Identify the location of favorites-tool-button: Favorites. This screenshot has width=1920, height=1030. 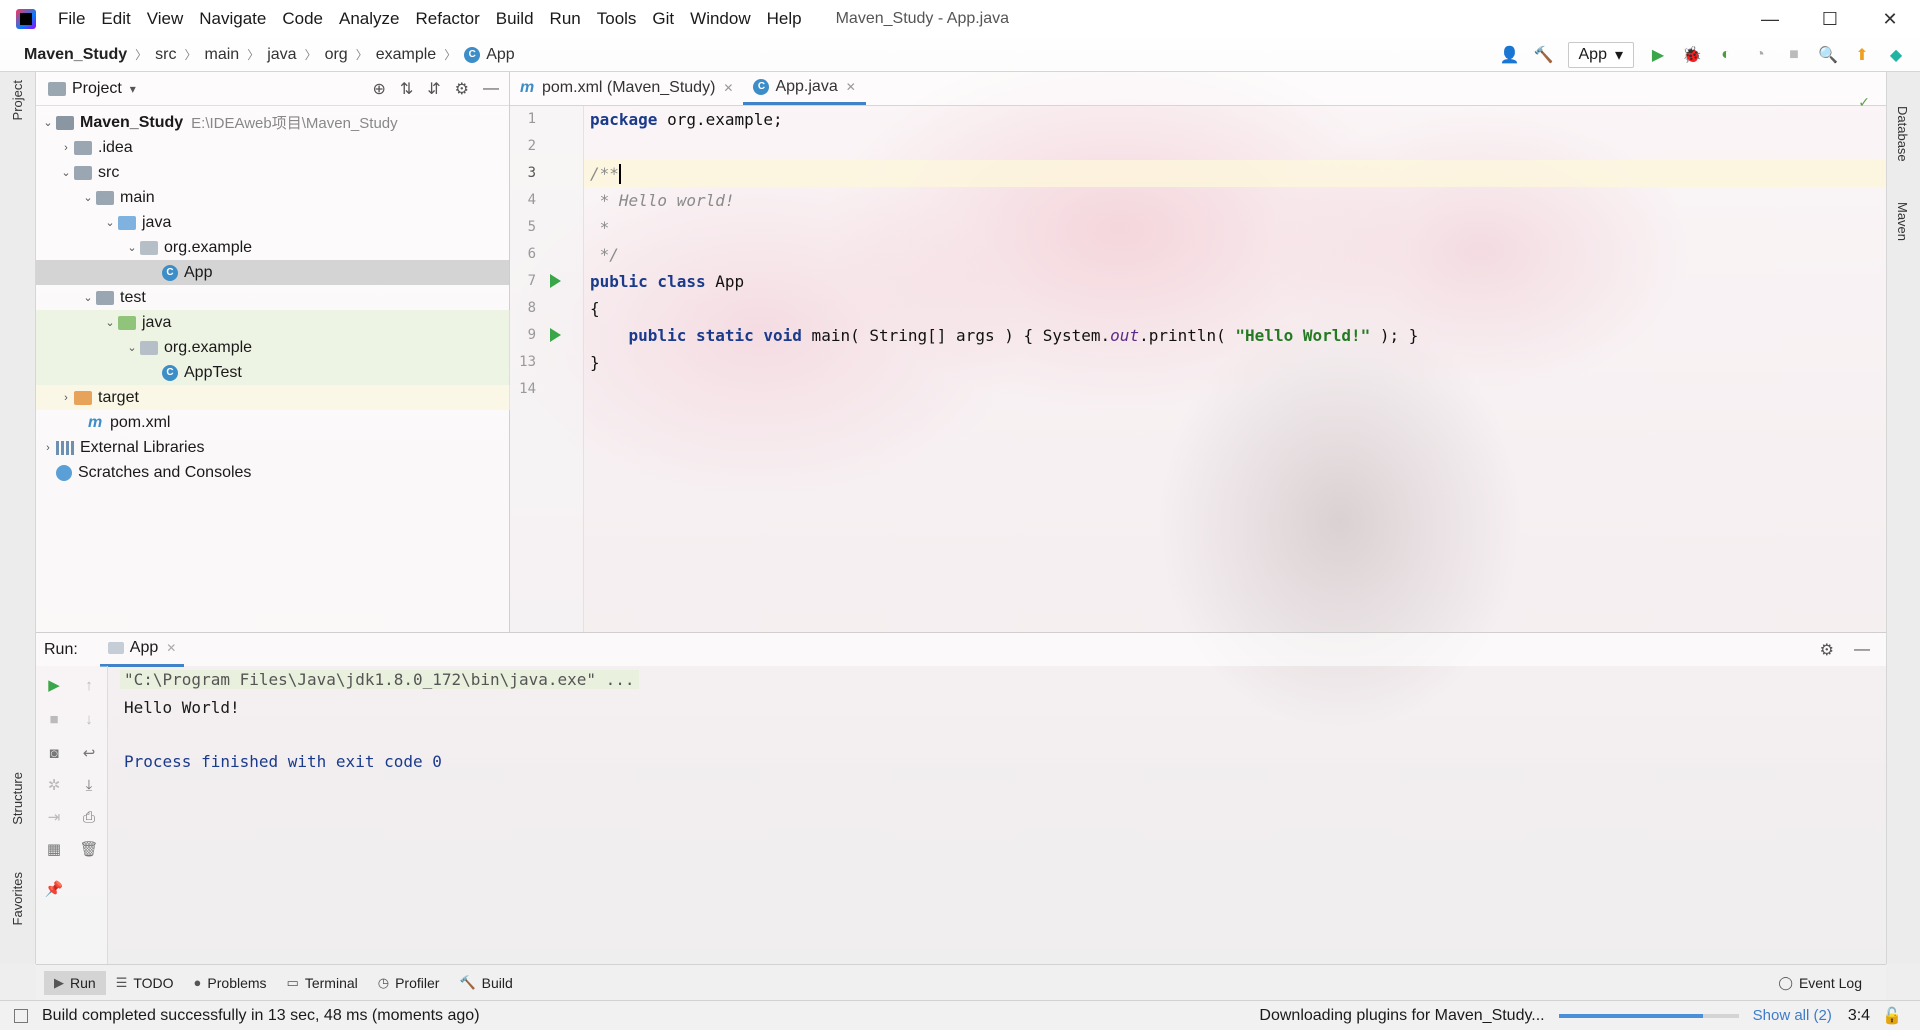
(17, 898).